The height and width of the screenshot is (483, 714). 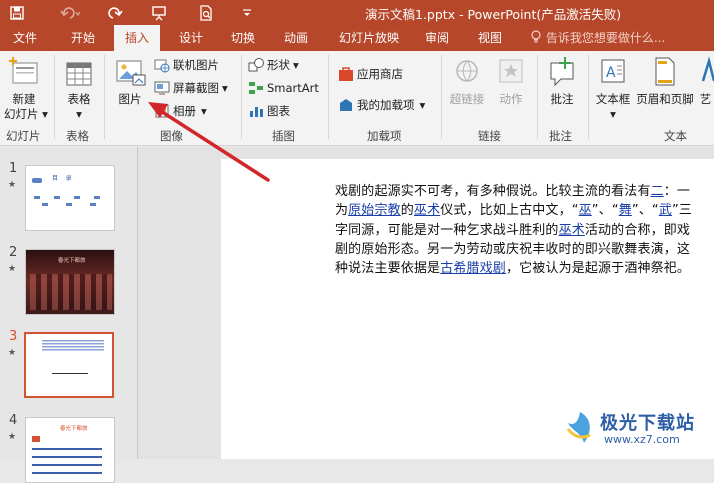 I want to click on my-addins-button: 我的加载项 ▾, so click(x=381, y=105).